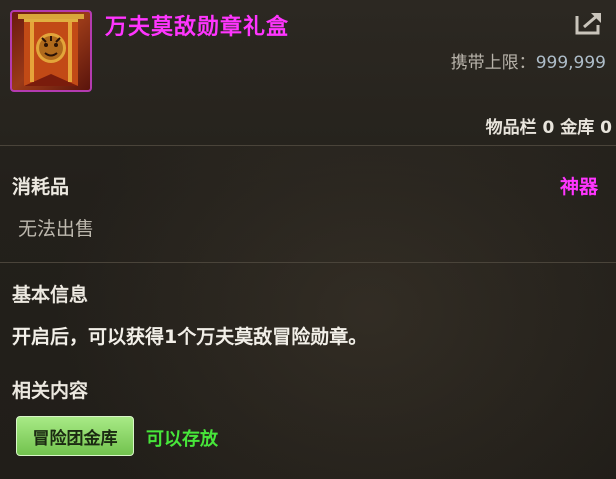 The image size is (616, 479). What do you see at coordinates (578, 187) in the screenshot?
I see `item-rarity: 神器` at bounding box center [578, 187].